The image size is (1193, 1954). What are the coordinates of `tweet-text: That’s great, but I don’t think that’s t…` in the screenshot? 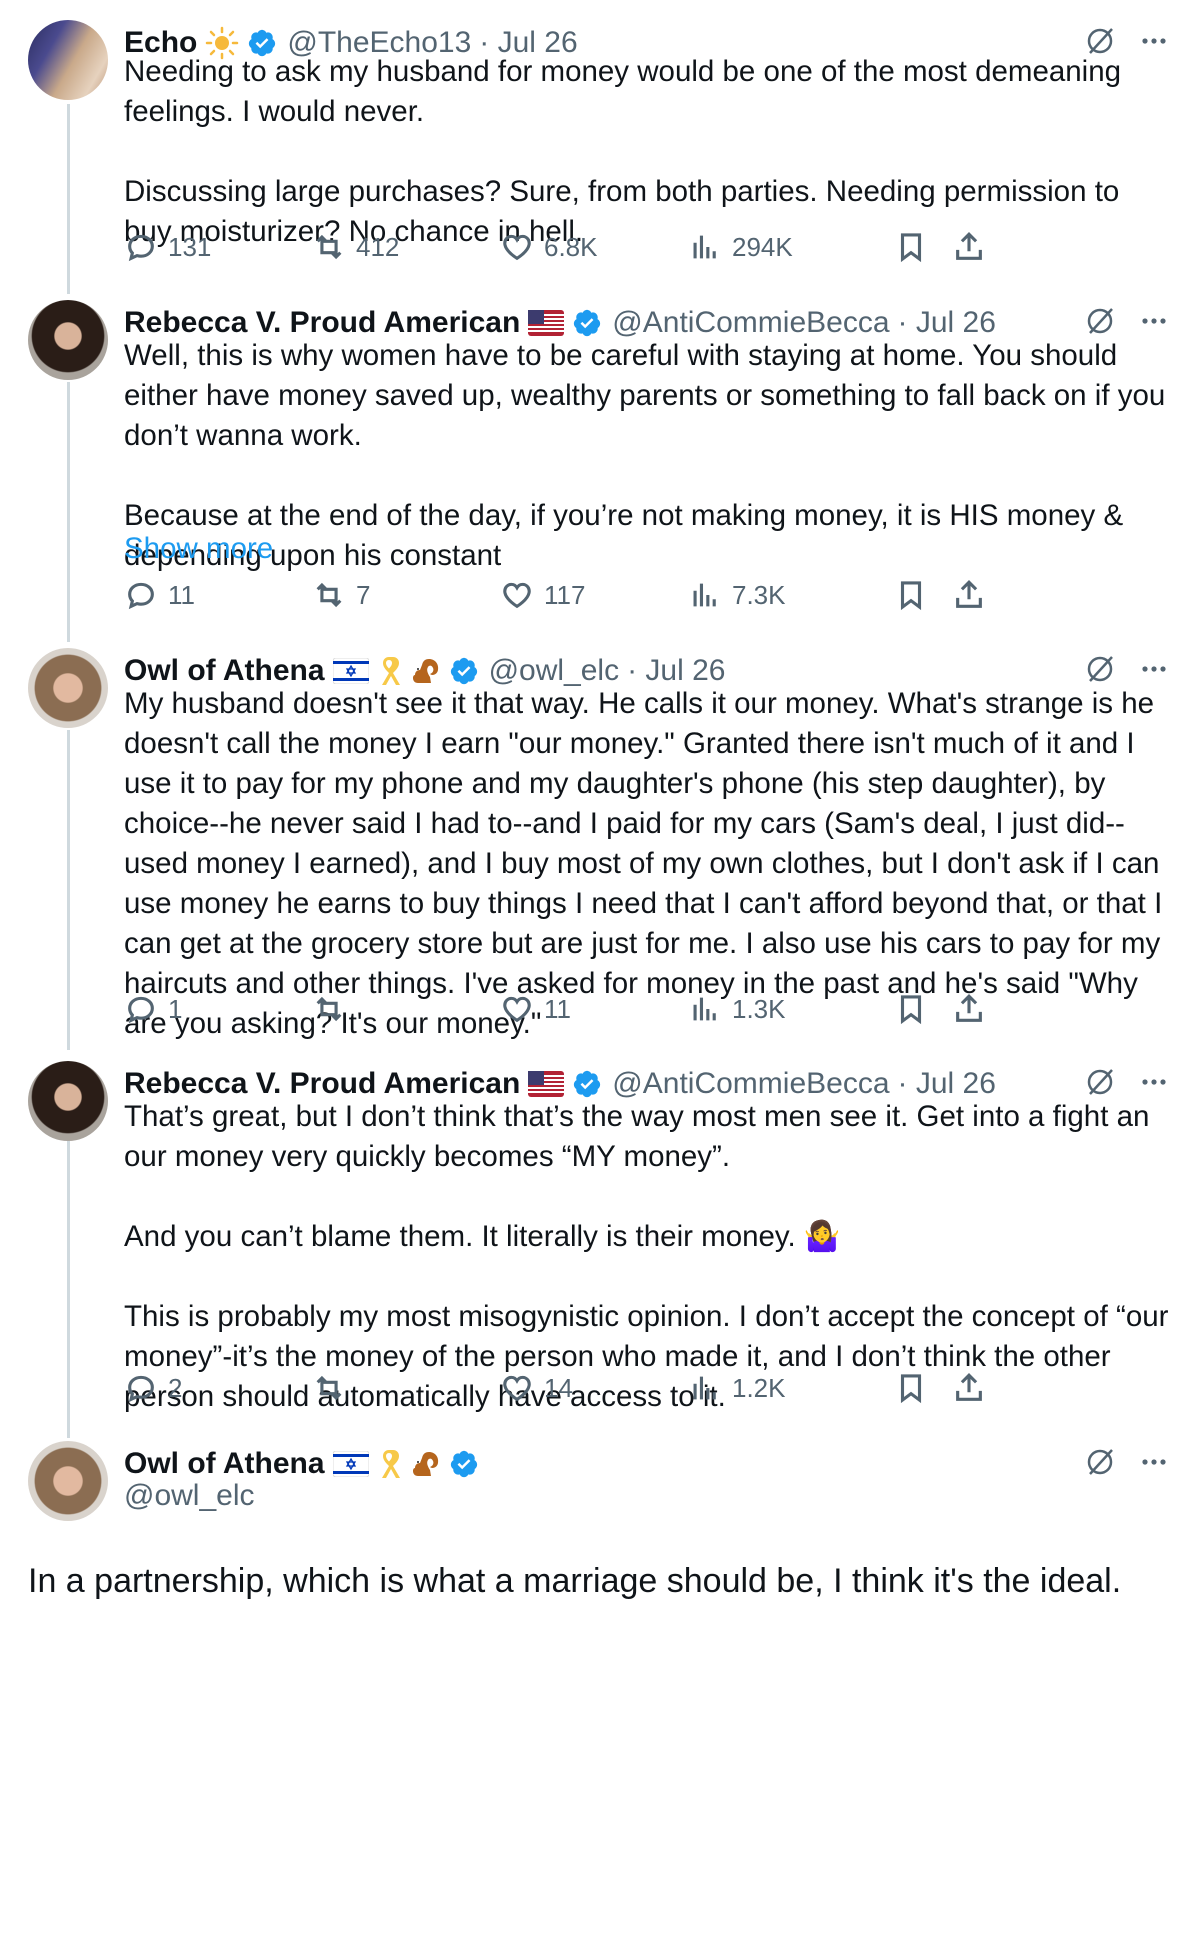 It's located at (646, 1256).